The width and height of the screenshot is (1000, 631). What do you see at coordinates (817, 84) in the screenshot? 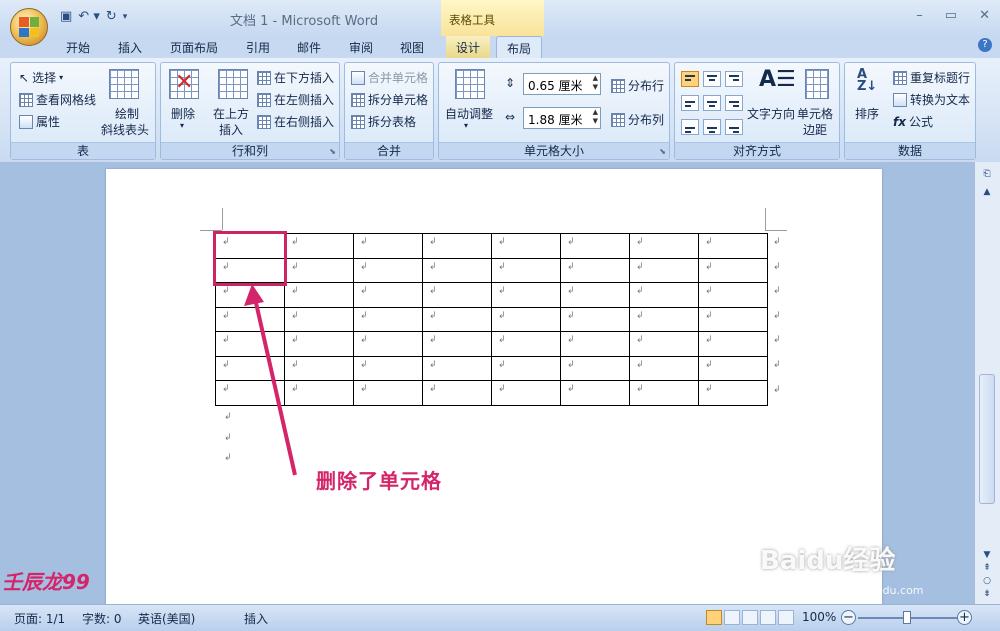
I see `cell-margins-icon` at bounding box center [817, 84].